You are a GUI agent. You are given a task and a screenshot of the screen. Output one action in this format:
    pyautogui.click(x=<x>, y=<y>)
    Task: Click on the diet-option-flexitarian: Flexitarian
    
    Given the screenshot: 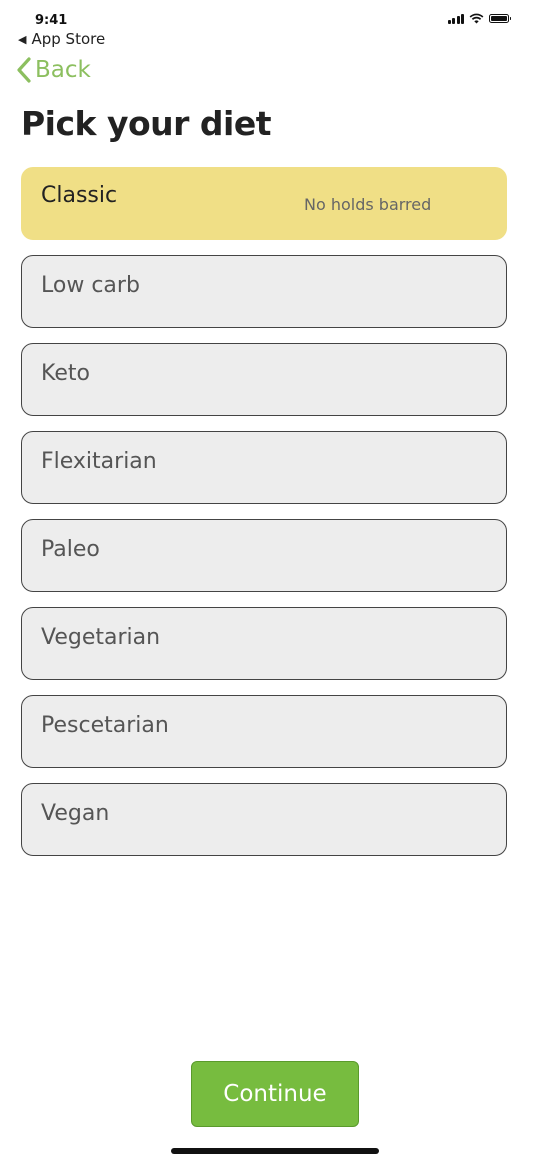 What is the action you would take?
    pyautogui.click(x=264, y=467)
    